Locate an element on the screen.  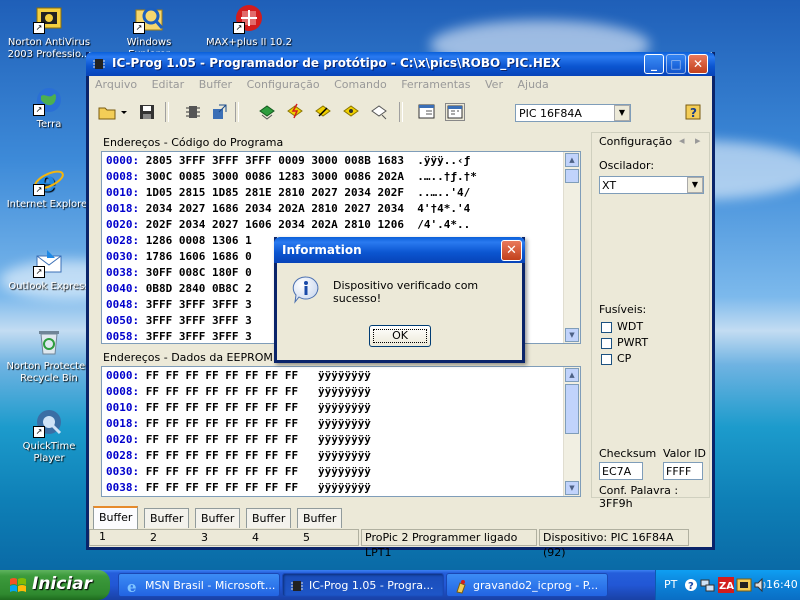
desktop-icon-internet-explorer: e ↗ Internet Explorer is located at coordinates (49, 187).